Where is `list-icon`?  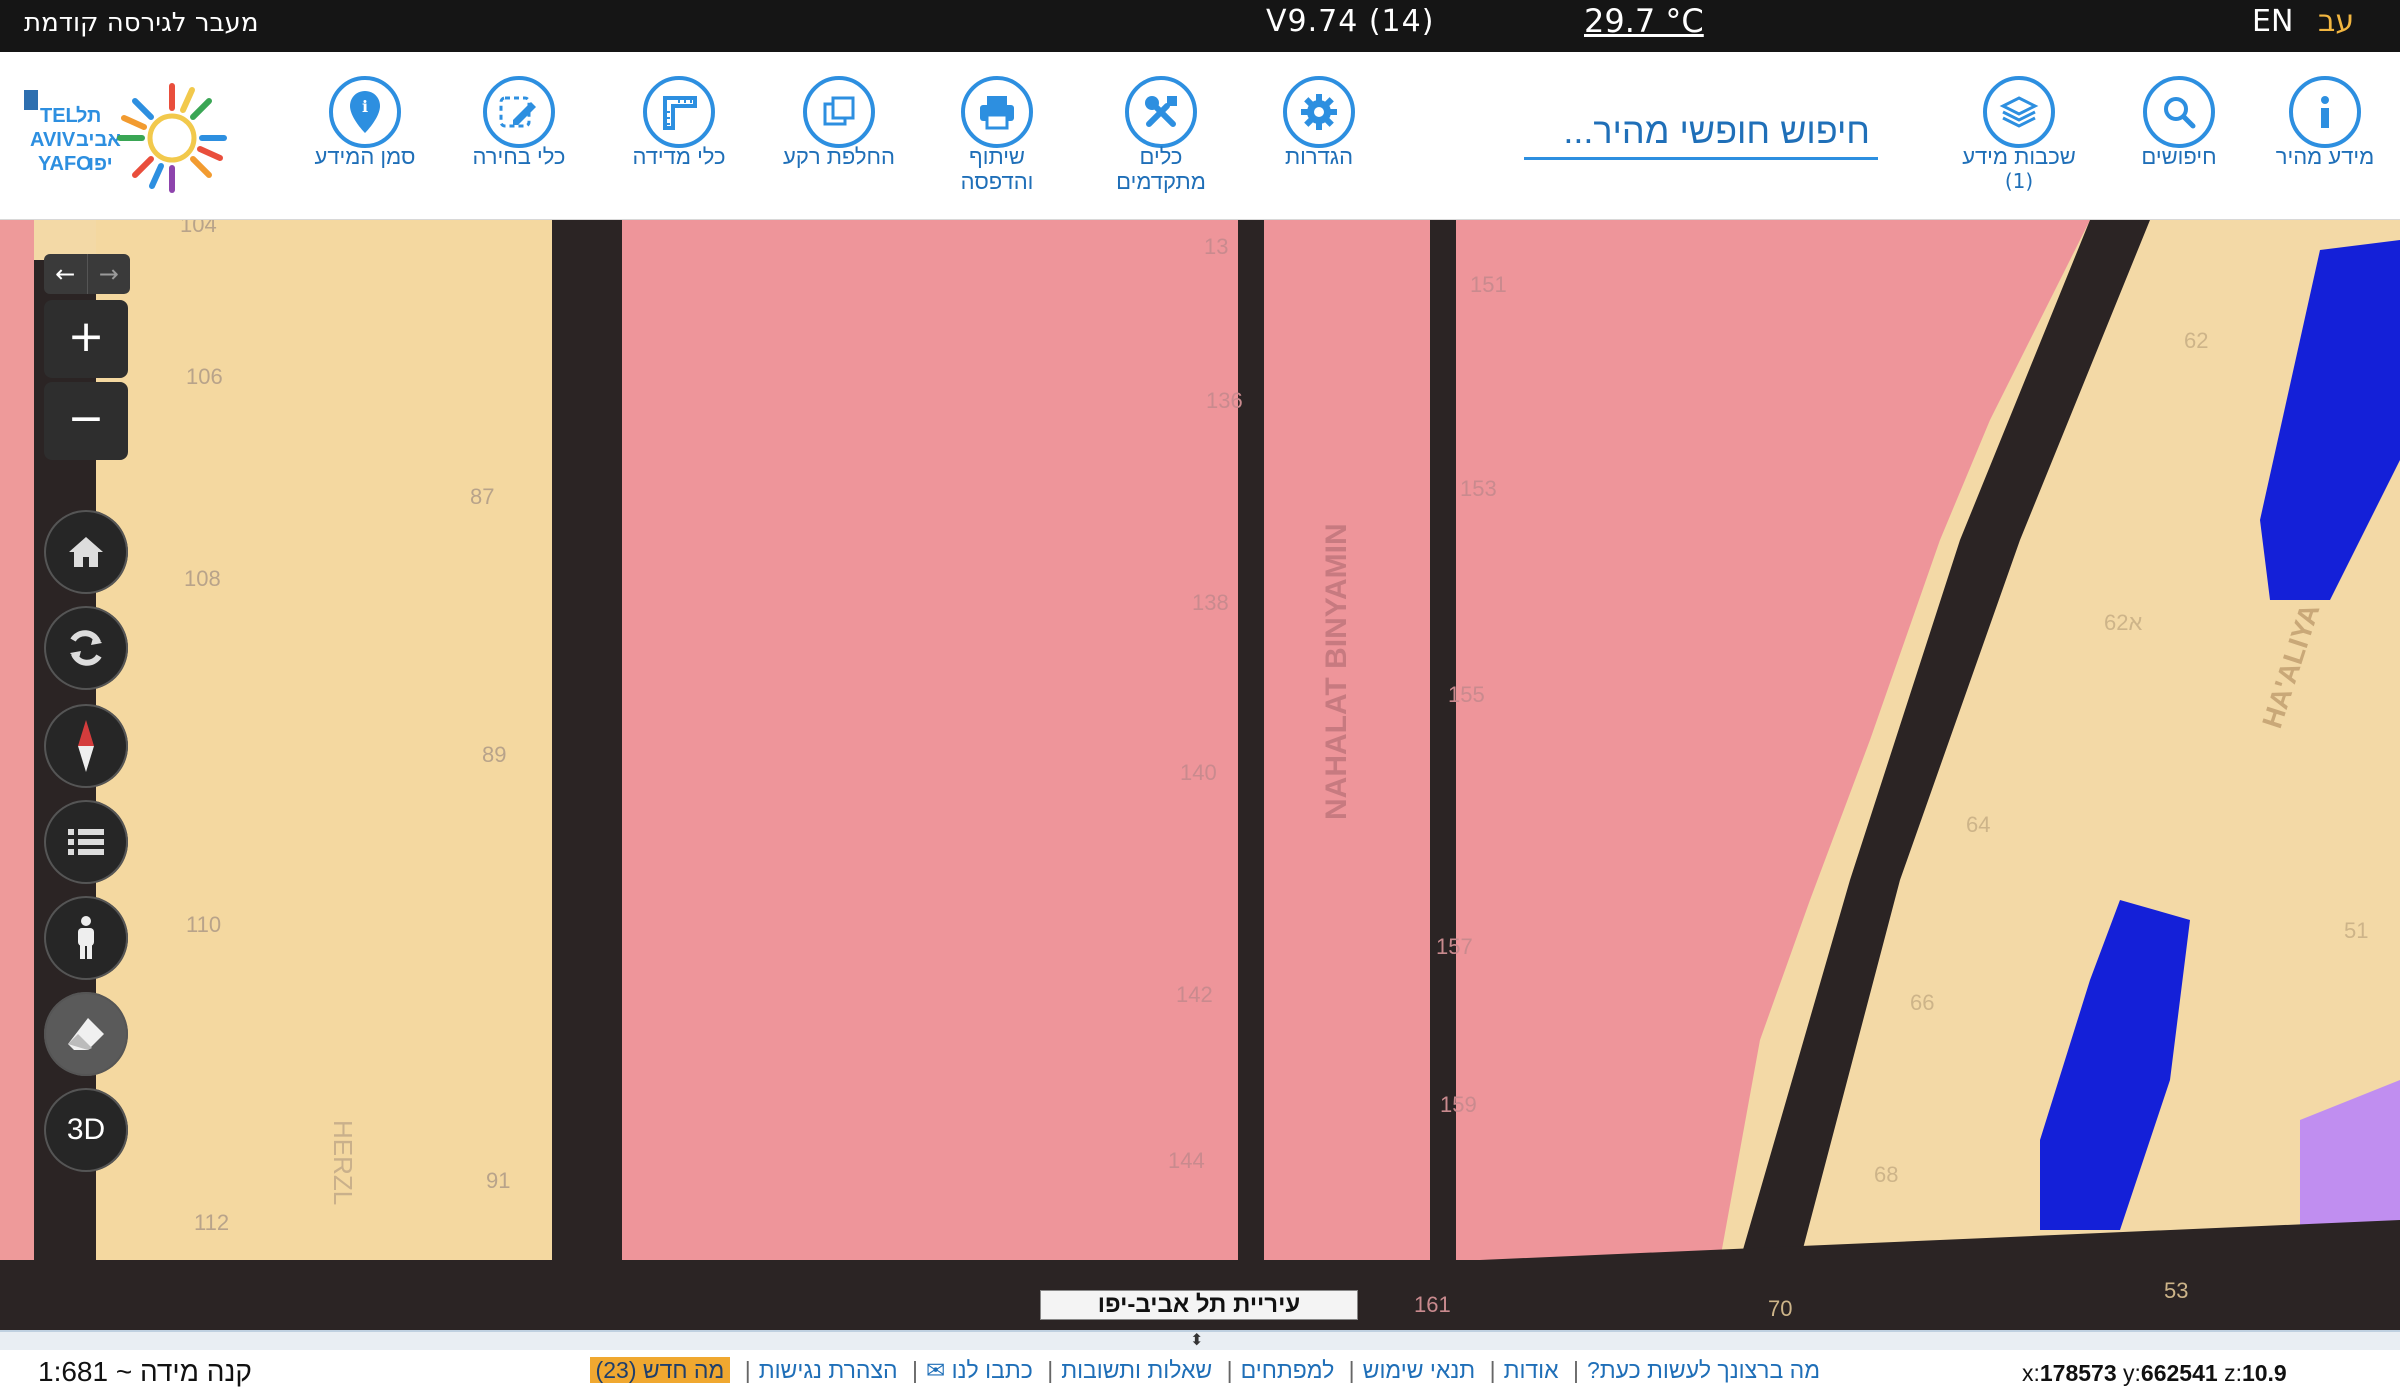
list-icon is located at coordinates (86, 842).